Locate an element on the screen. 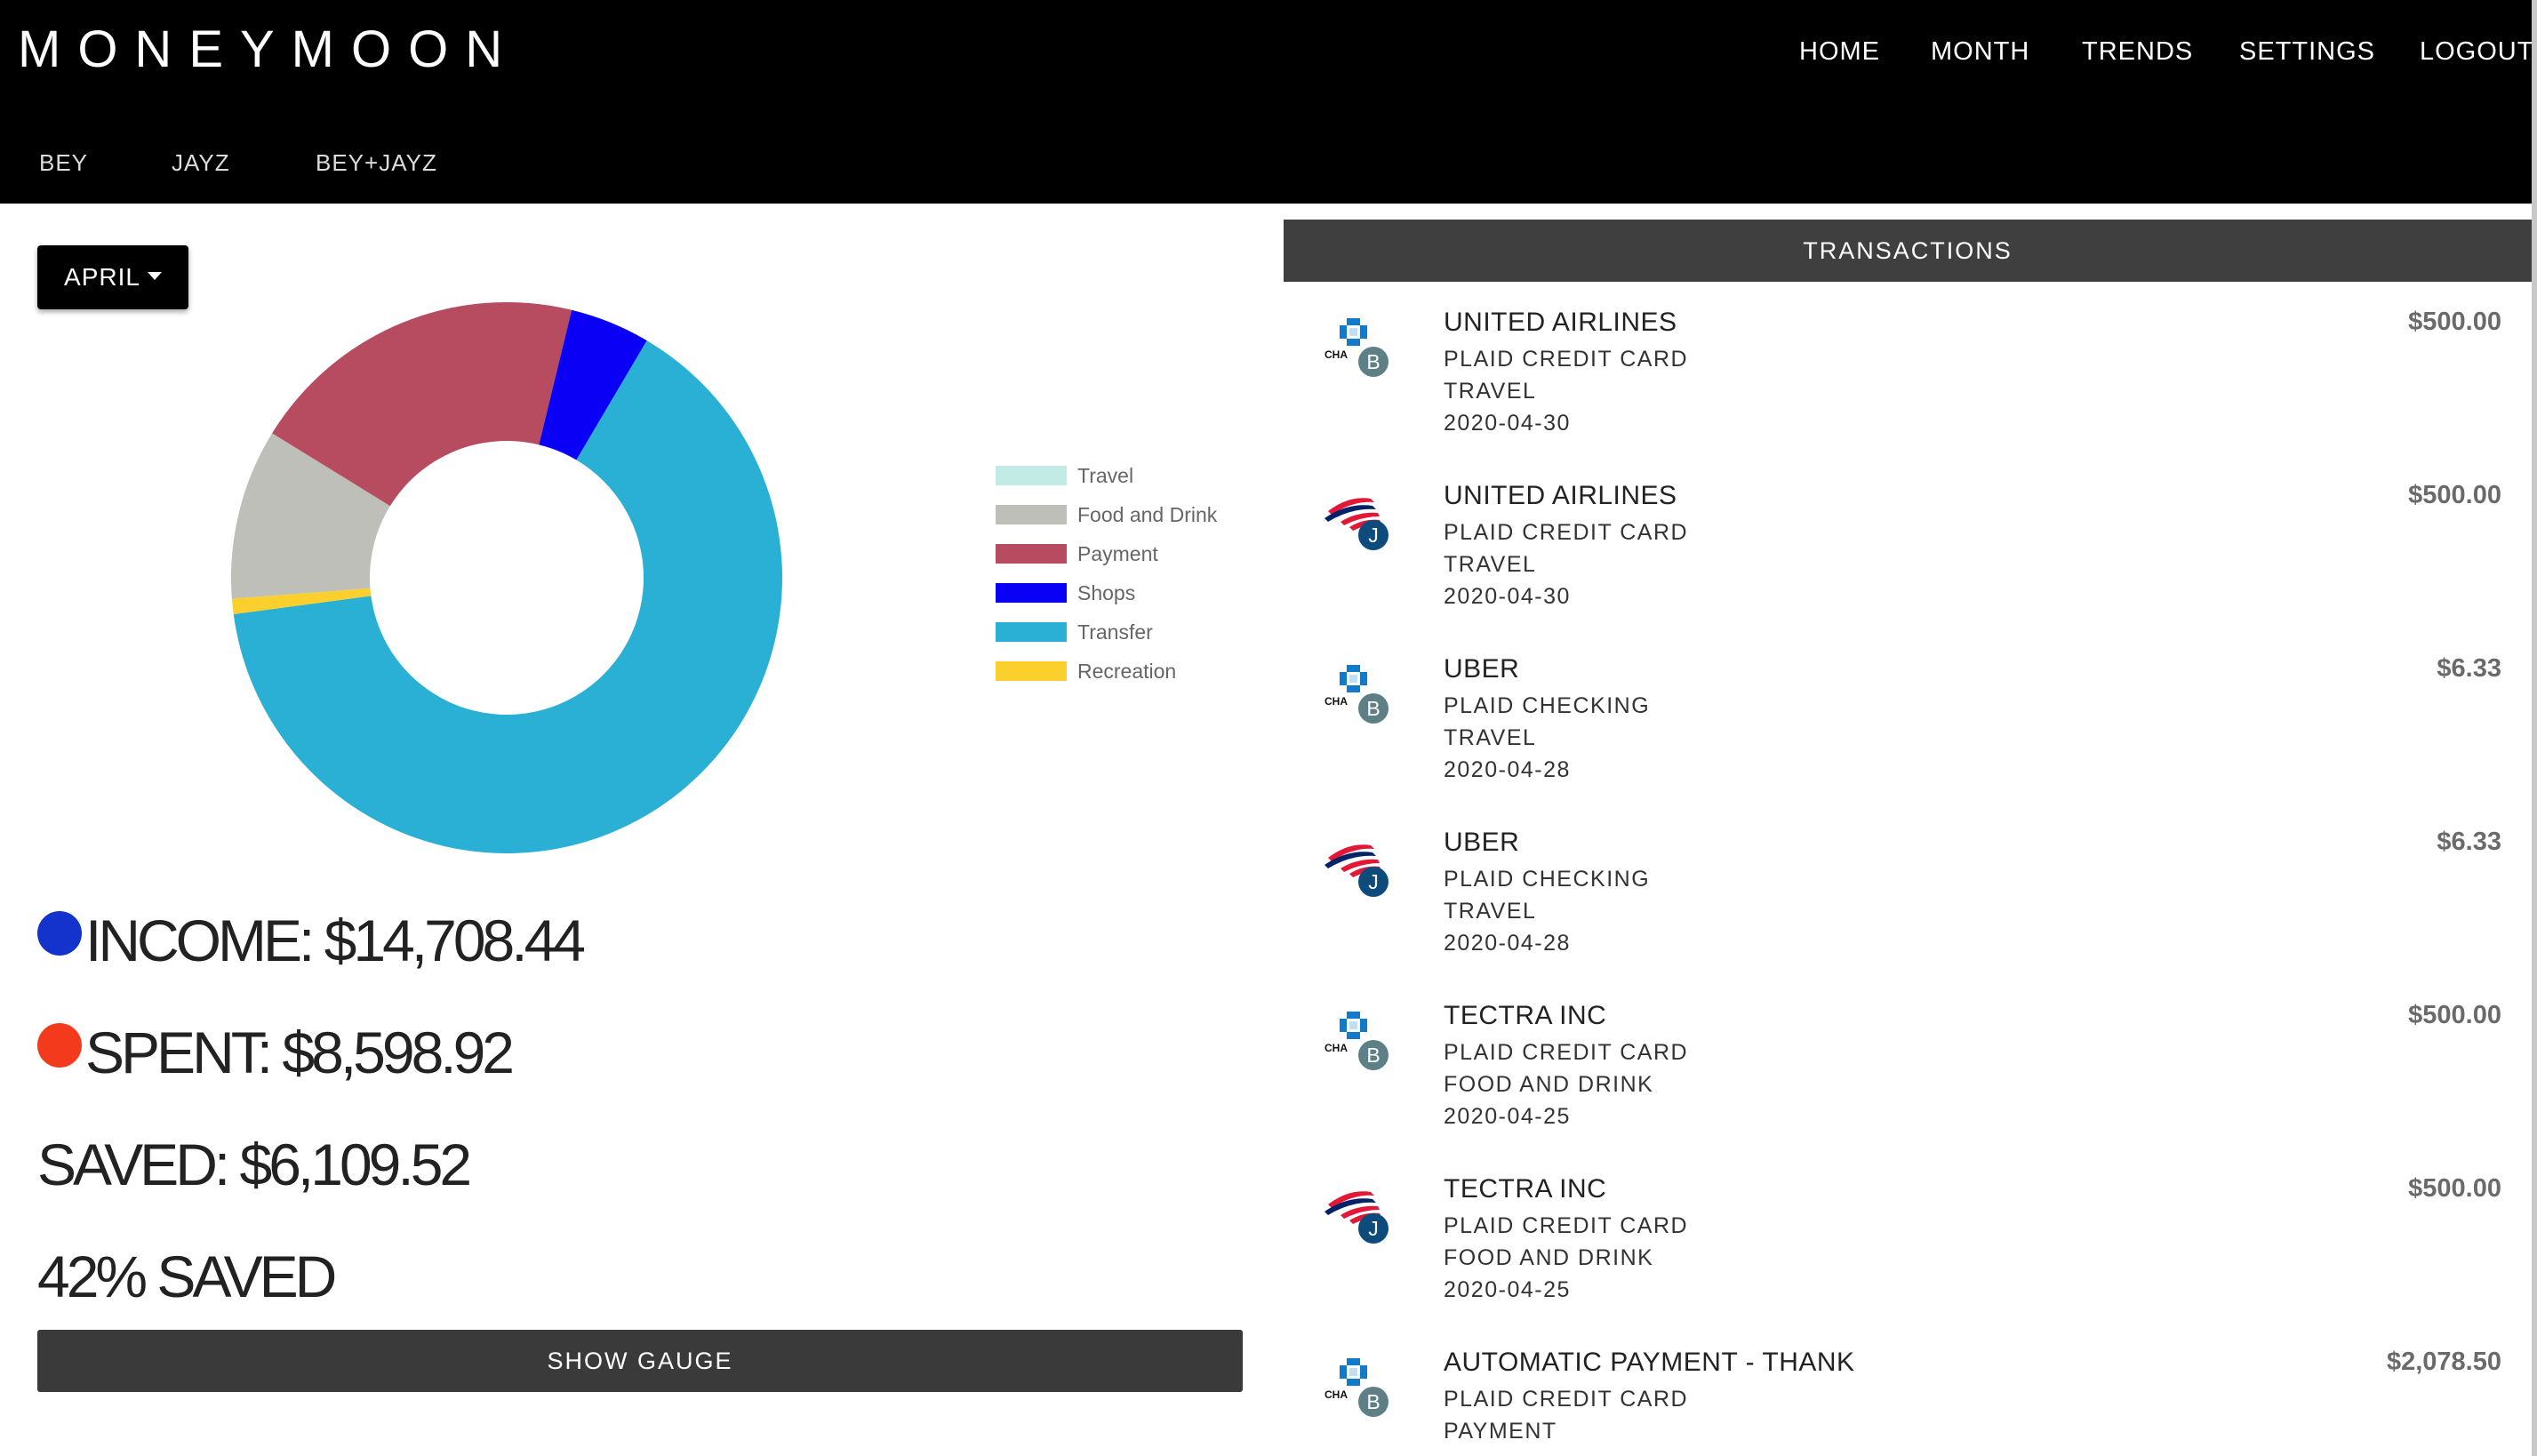  show-gauge-button: SHOW GAUGE is located at coordinates (640, 1361).